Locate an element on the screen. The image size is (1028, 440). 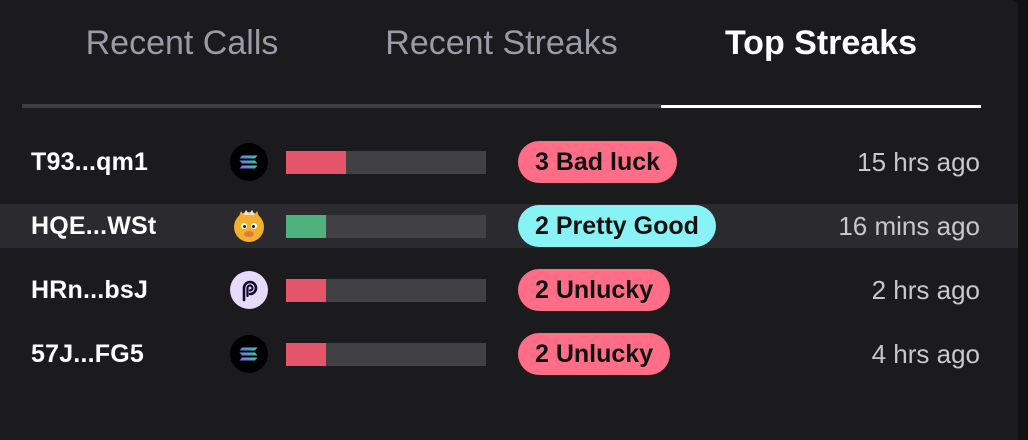
tab-label: Recent Calls is located at coordinates (182, 42).